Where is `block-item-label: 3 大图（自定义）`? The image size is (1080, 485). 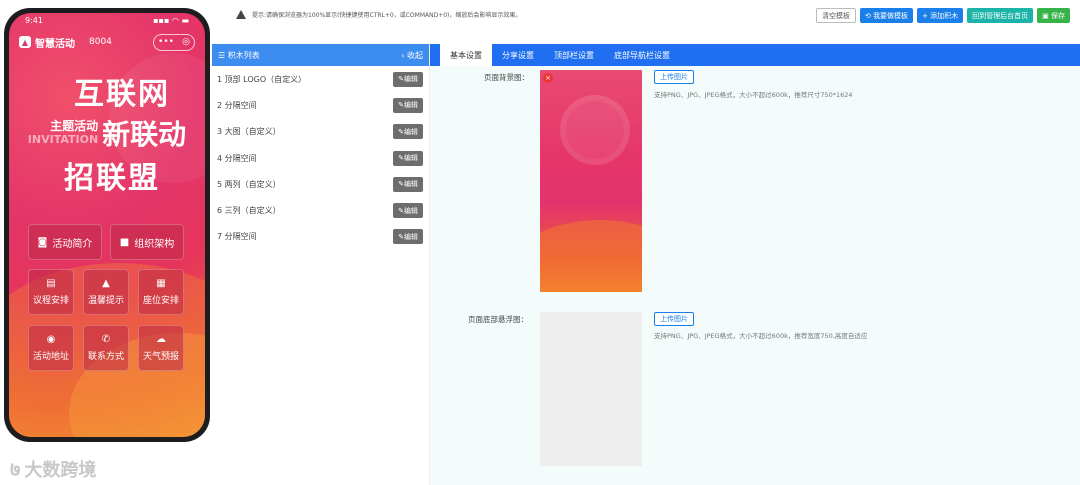
block-item-label: 3 大图（自定义） is located at coordinates (249, 132).